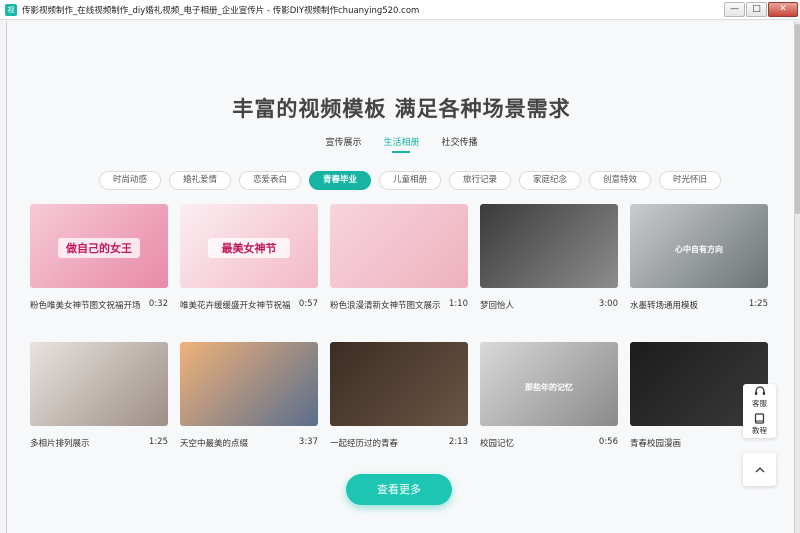  What do you see at coordinates (130, 180) in the screenshot?
I see `chip-0: 时尚动感` at bounding box center [130, 180].